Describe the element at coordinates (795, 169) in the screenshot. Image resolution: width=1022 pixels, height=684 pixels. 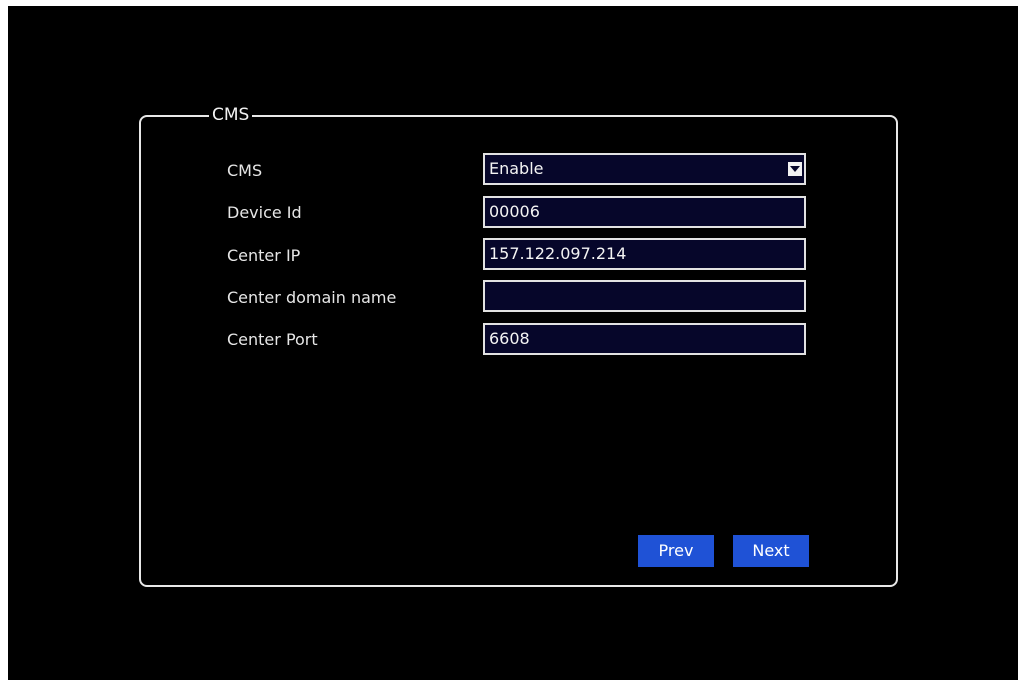
I see `chevron-down-icon` at that location.